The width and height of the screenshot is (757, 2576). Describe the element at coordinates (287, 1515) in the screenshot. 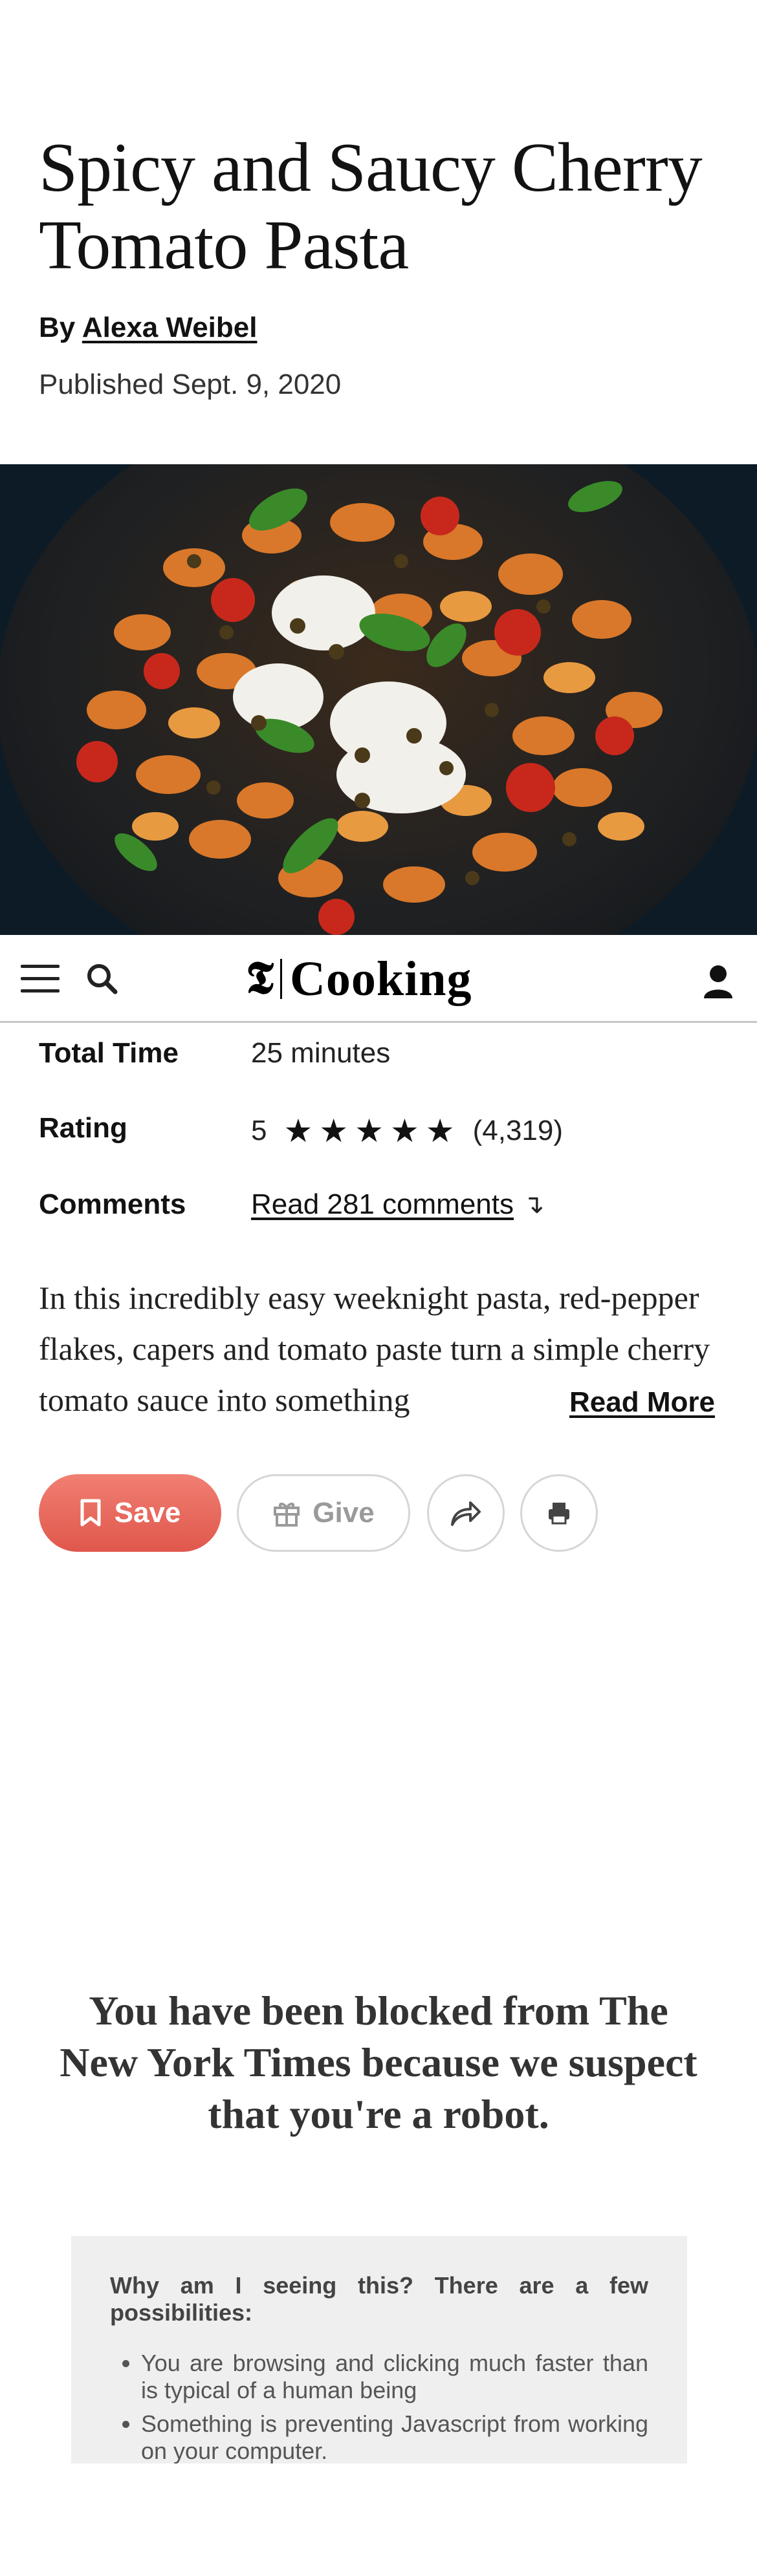

I see `gift-icon` at that location.